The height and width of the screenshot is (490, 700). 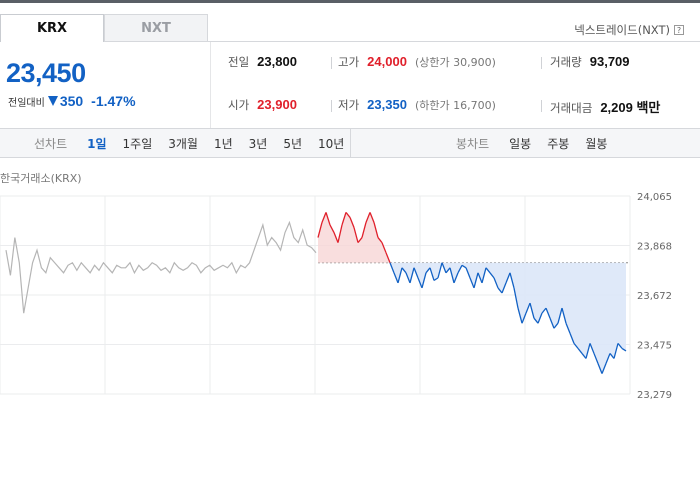 I want to click on tab-krx: KRX, so click(x=52, y=28).